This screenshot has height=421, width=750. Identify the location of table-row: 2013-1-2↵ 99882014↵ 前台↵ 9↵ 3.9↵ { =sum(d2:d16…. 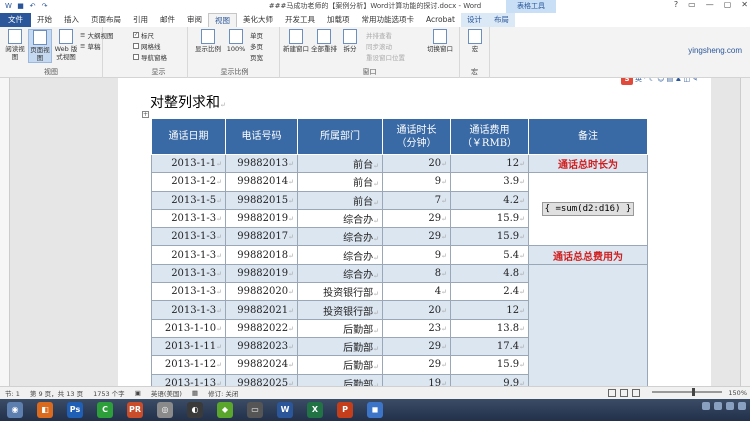
(399, 209).